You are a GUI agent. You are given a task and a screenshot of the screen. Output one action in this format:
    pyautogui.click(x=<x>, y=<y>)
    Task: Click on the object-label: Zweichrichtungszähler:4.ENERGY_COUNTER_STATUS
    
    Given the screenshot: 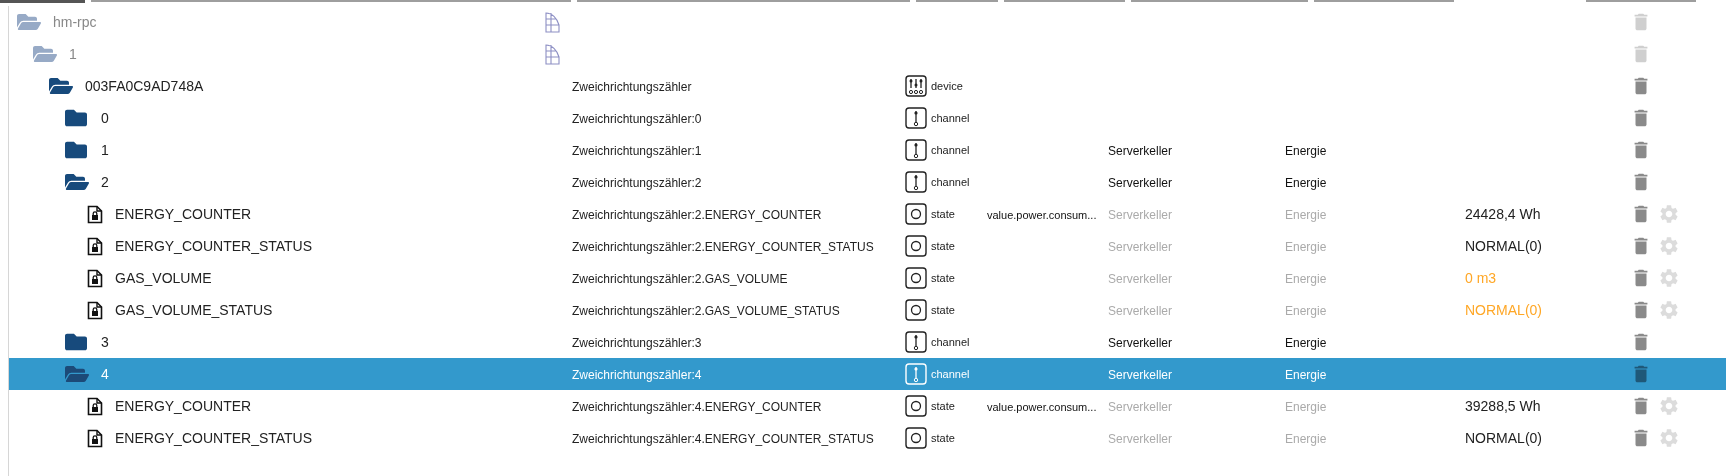 What is the action you would take?
    pyautogui.click(x=723, y=439)
    